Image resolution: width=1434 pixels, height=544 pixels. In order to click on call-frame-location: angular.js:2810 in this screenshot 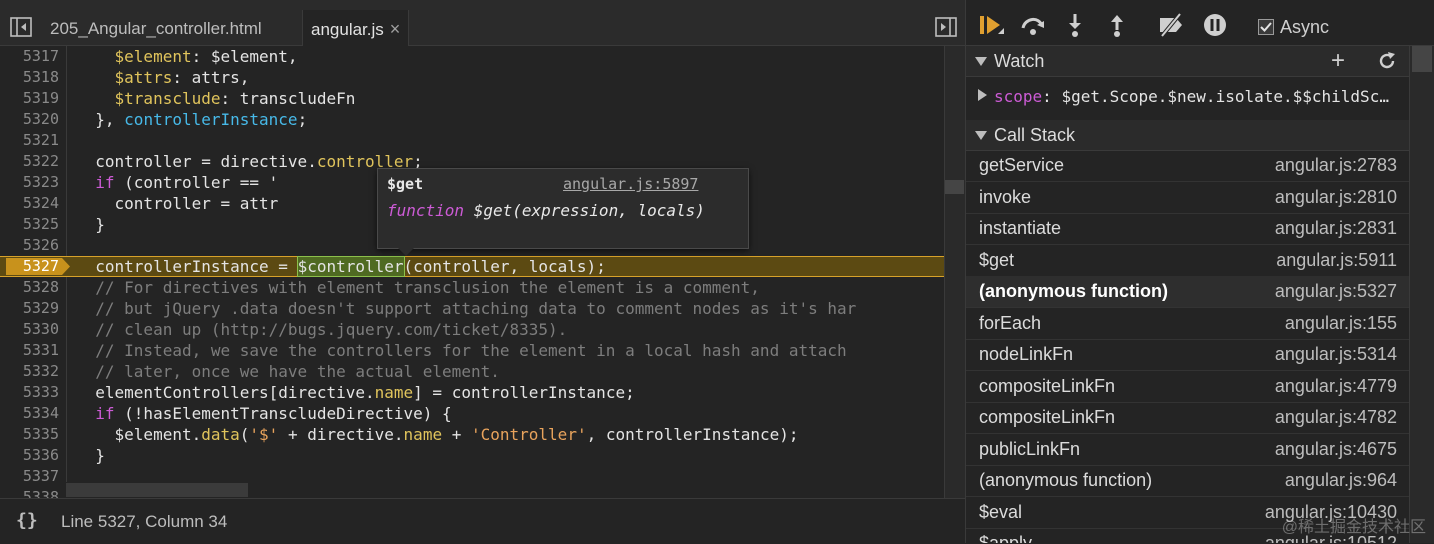, I will do `click(1336, 197)`.